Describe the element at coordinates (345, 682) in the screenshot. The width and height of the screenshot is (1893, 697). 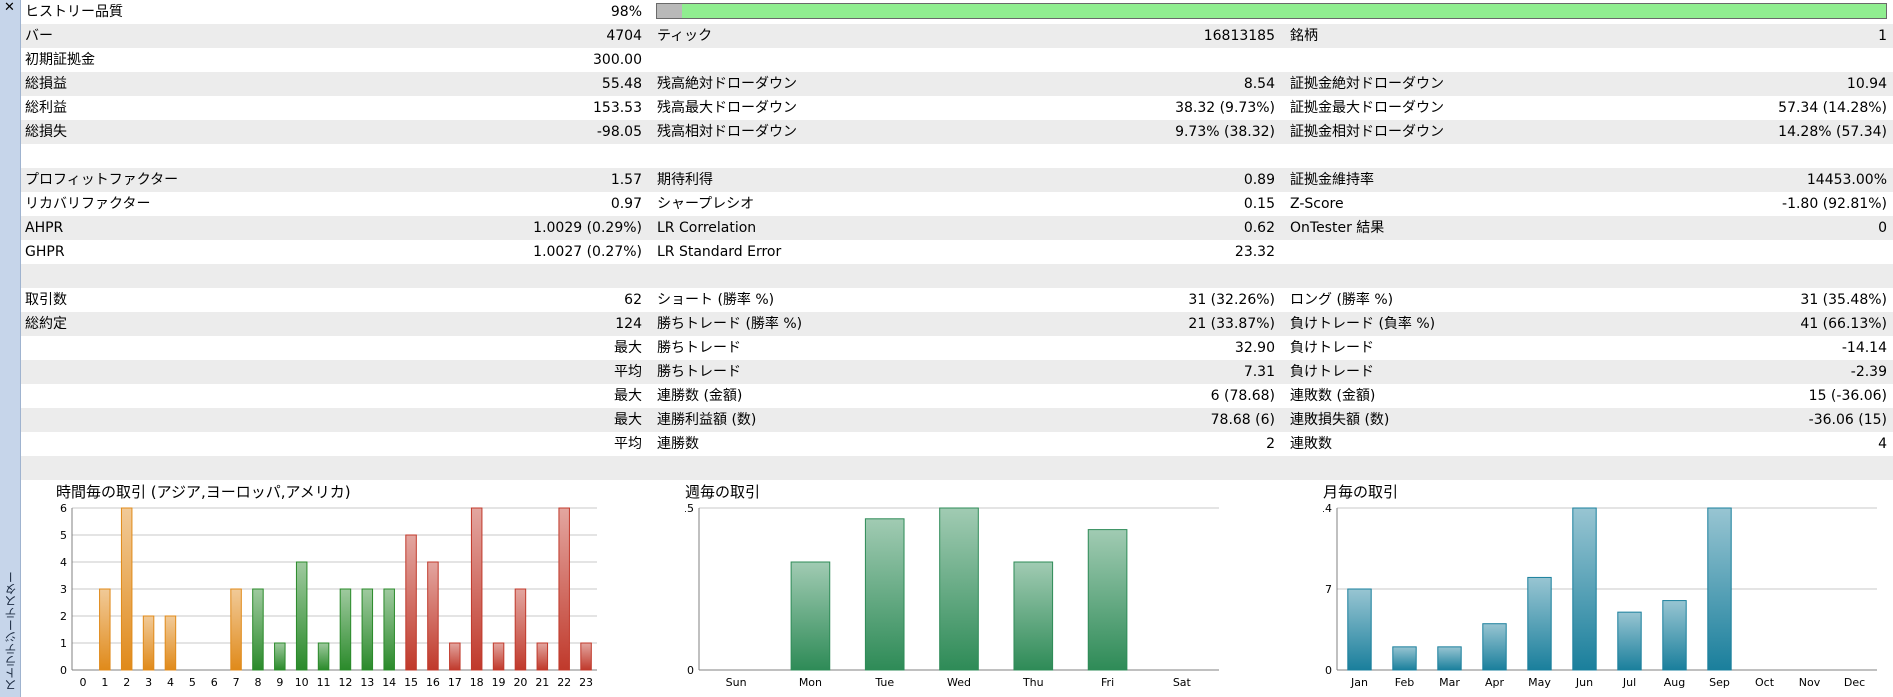
I see `x-tick-label: 12` at that location.